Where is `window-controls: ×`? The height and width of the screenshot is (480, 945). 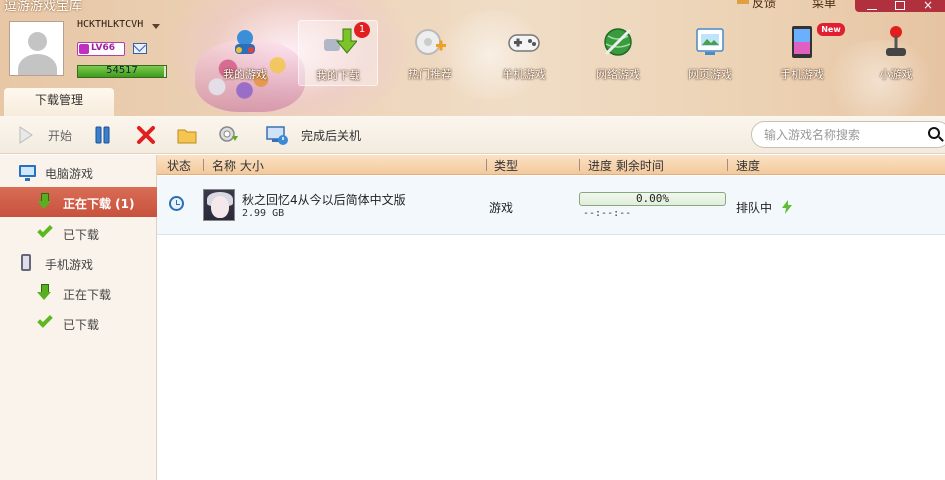
window-controls: × is located at coordinates (900, 6).